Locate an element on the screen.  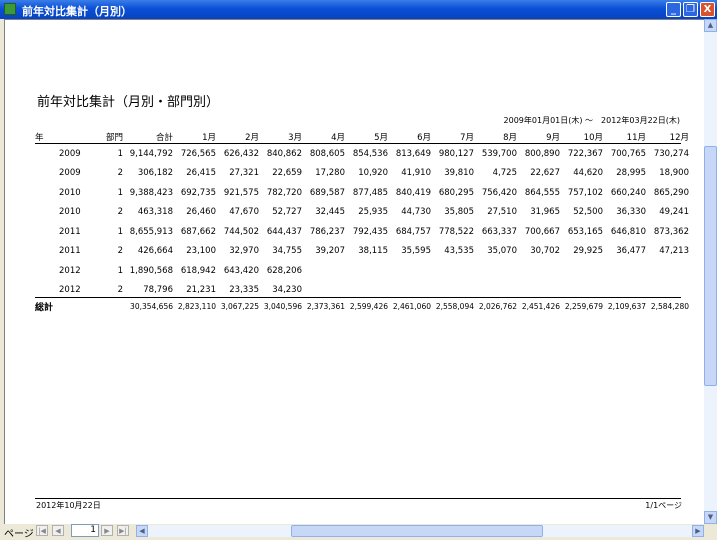
footer-page-count: 1/1ページ is located at coordinates (663, 505).